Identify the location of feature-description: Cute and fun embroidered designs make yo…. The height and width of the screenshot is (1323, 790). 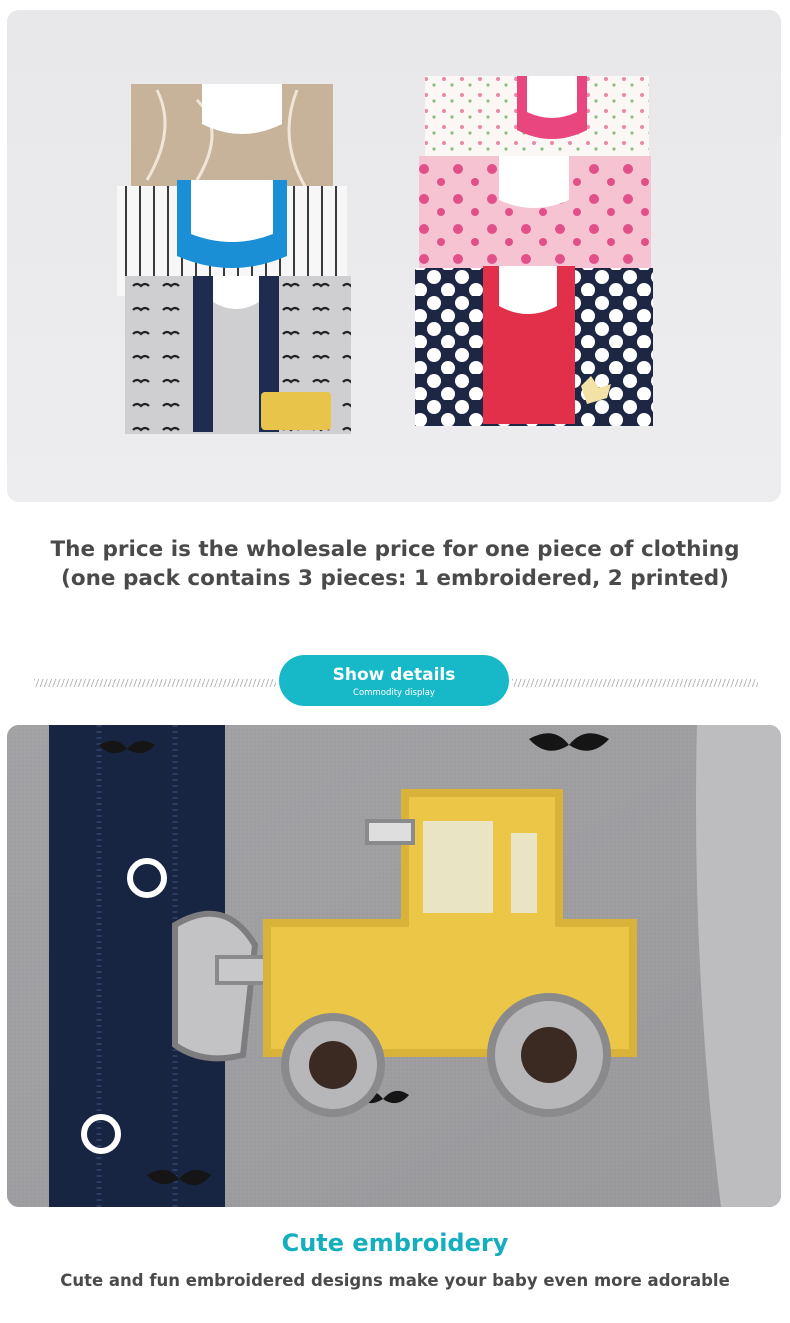
(395, 1280).